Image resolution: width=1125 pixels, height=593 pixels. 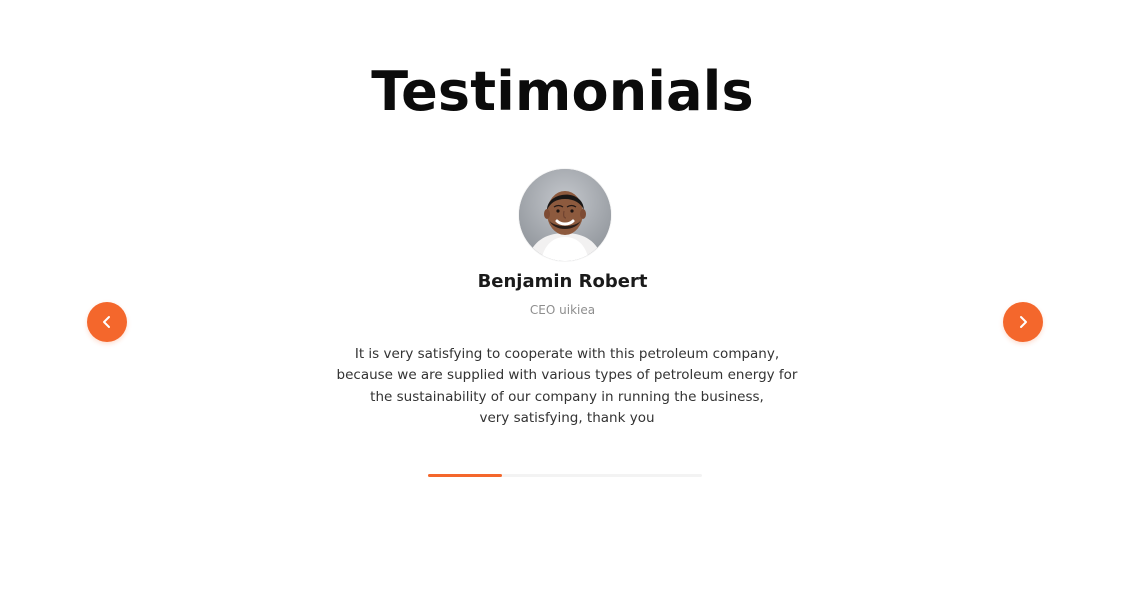 I want to click on quote-line: very satisfying, thank you, so click(x=567, y=417).